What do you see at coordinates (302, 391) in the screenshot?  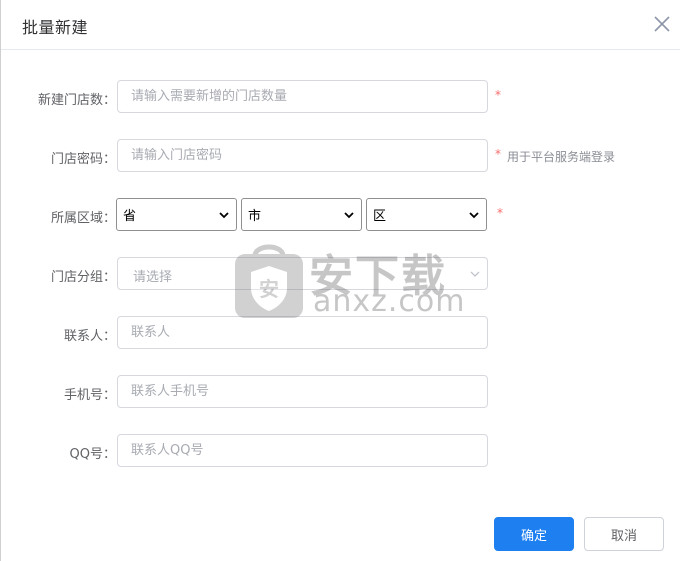 I see `phone-input` at bounding box center [302, 391].